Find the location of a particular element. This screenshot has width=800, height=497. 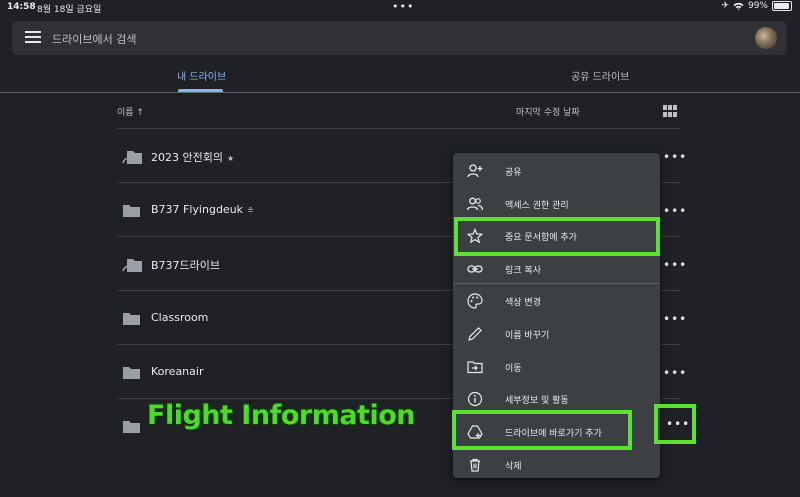

battery-percent: 99% is located at coordinates (757, 6).